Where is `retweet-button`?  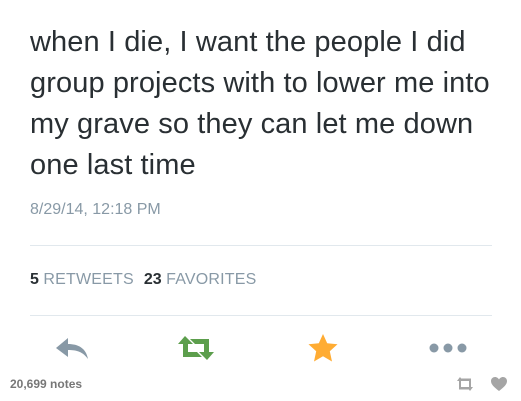
retweet-button is located at coordinates (196, 348).